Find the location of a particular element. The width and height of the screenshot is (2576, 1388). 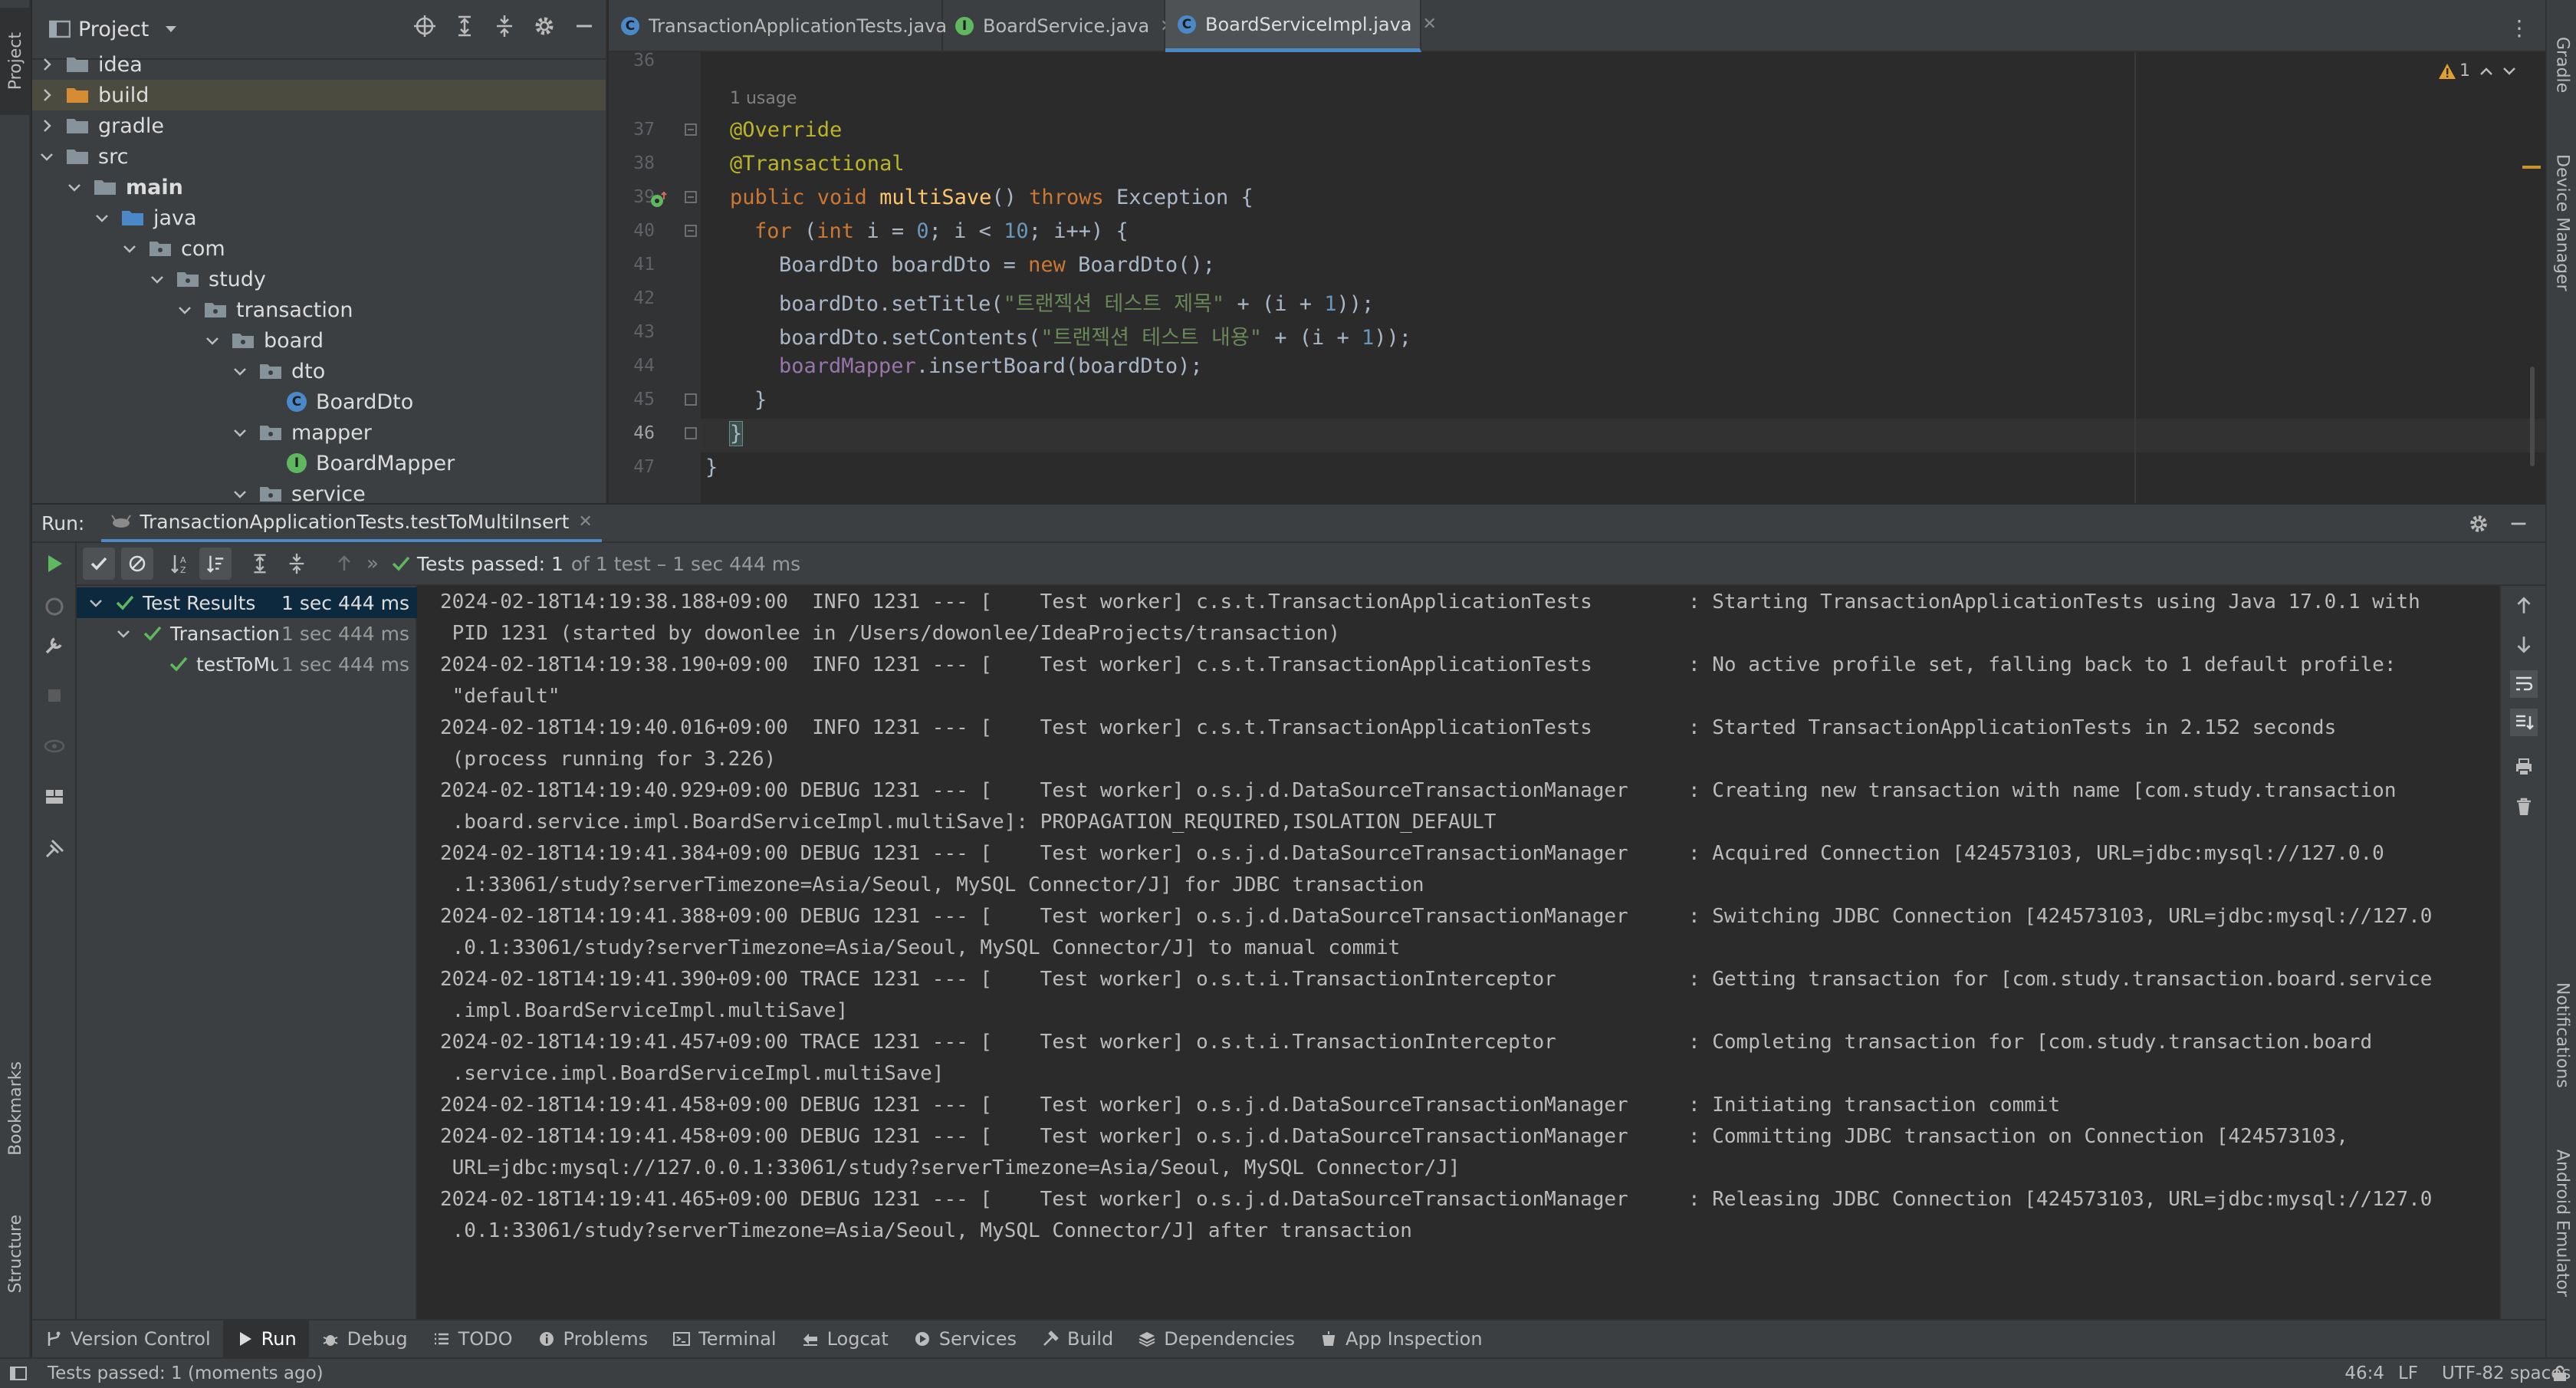

project-tree-row: idea is located at coordinates (319, 64).